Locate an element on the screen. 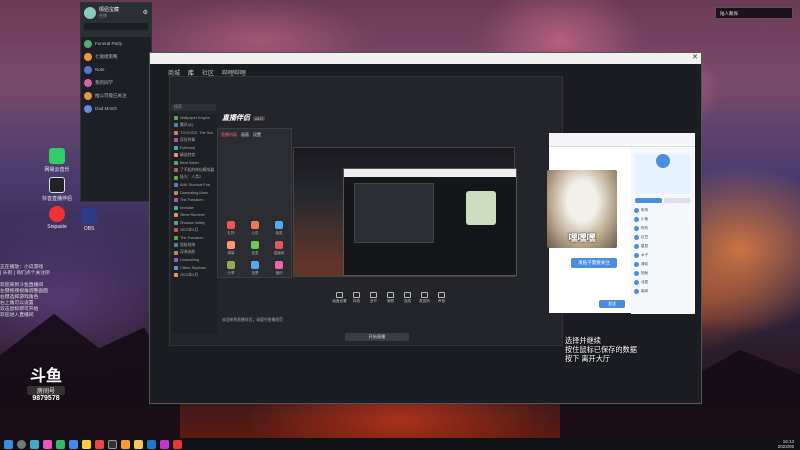 The height and width of the screenshot is (450, 800). tool-button: 弹幕 is located at coordinates (231, 250).